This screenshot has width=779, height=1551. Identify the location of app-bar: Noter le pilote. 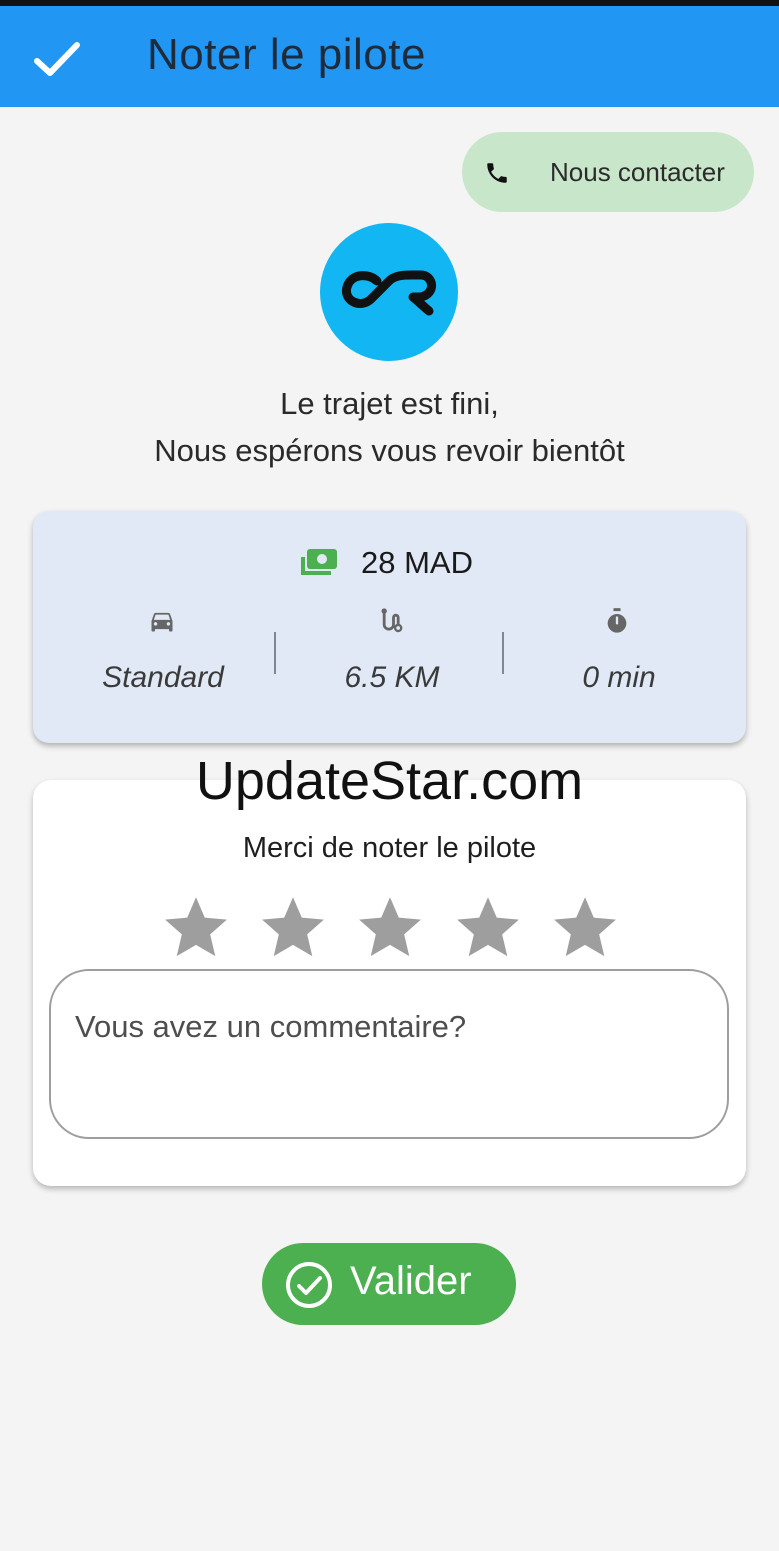
(389, 56).